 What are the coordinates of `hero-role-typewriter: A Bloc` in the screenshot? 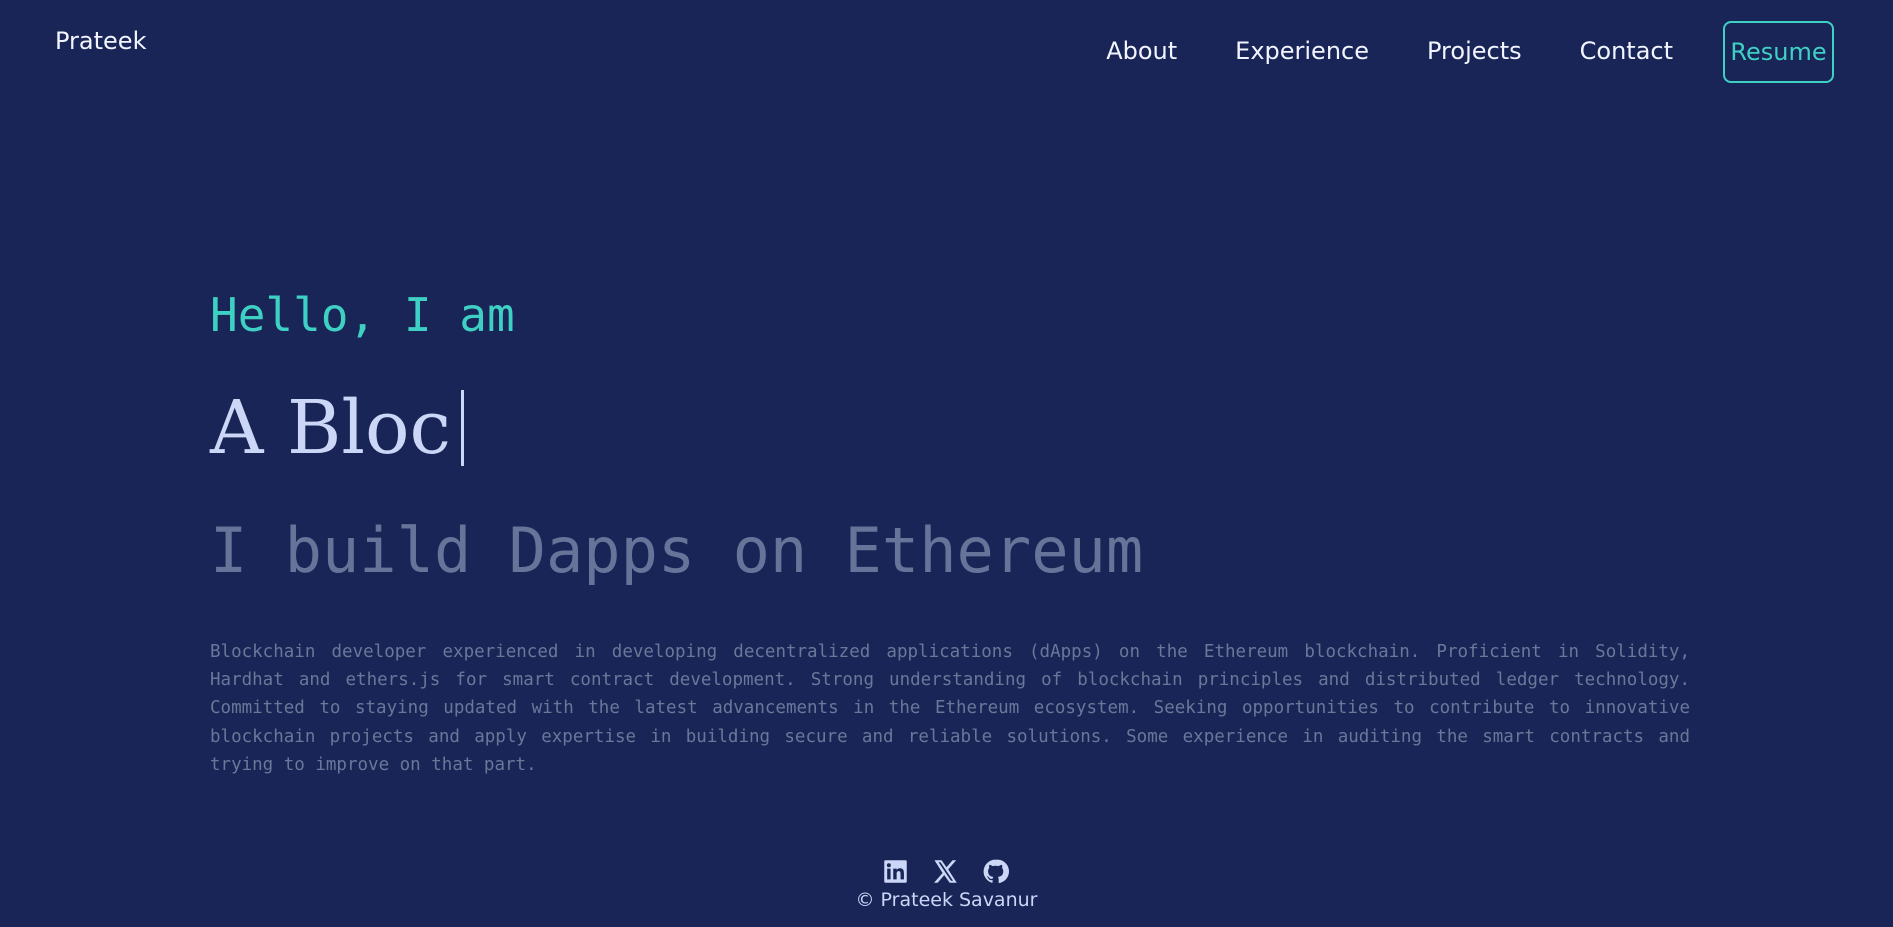 It's located at (950, 428).